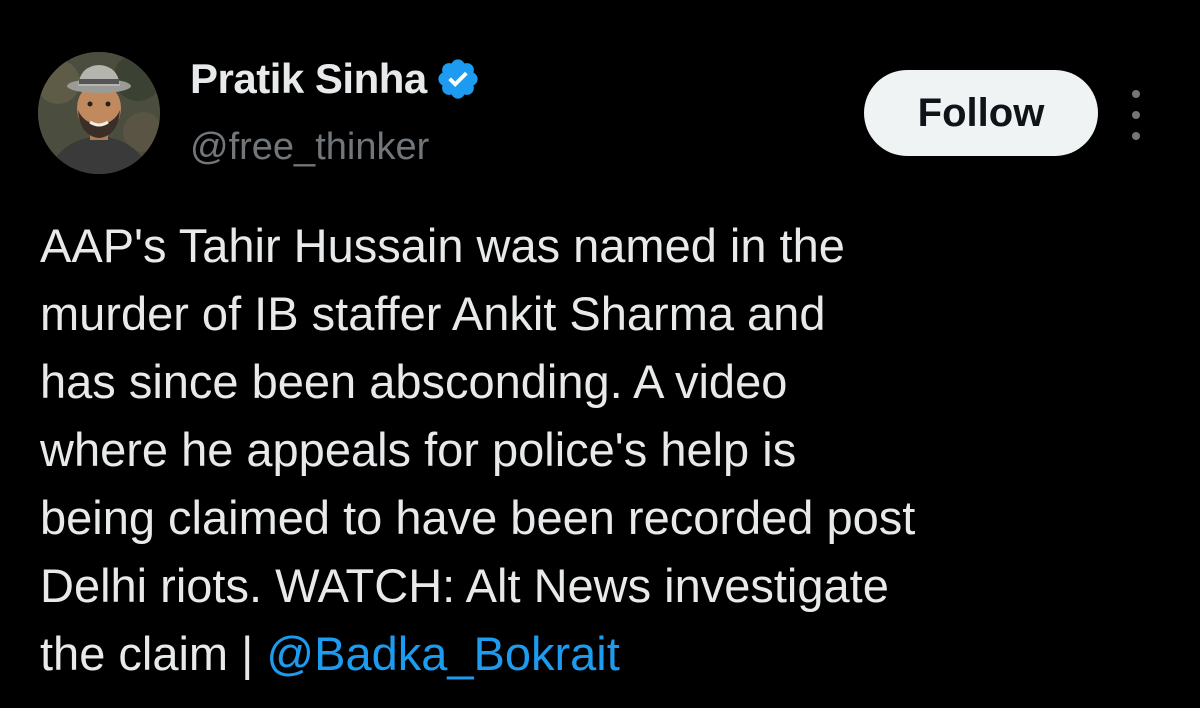 The height and width of the screenshot is (708, 1200). I want to click on tweet-text-last-line: the claim | @Badka_Bokrait, so click(610, 654).